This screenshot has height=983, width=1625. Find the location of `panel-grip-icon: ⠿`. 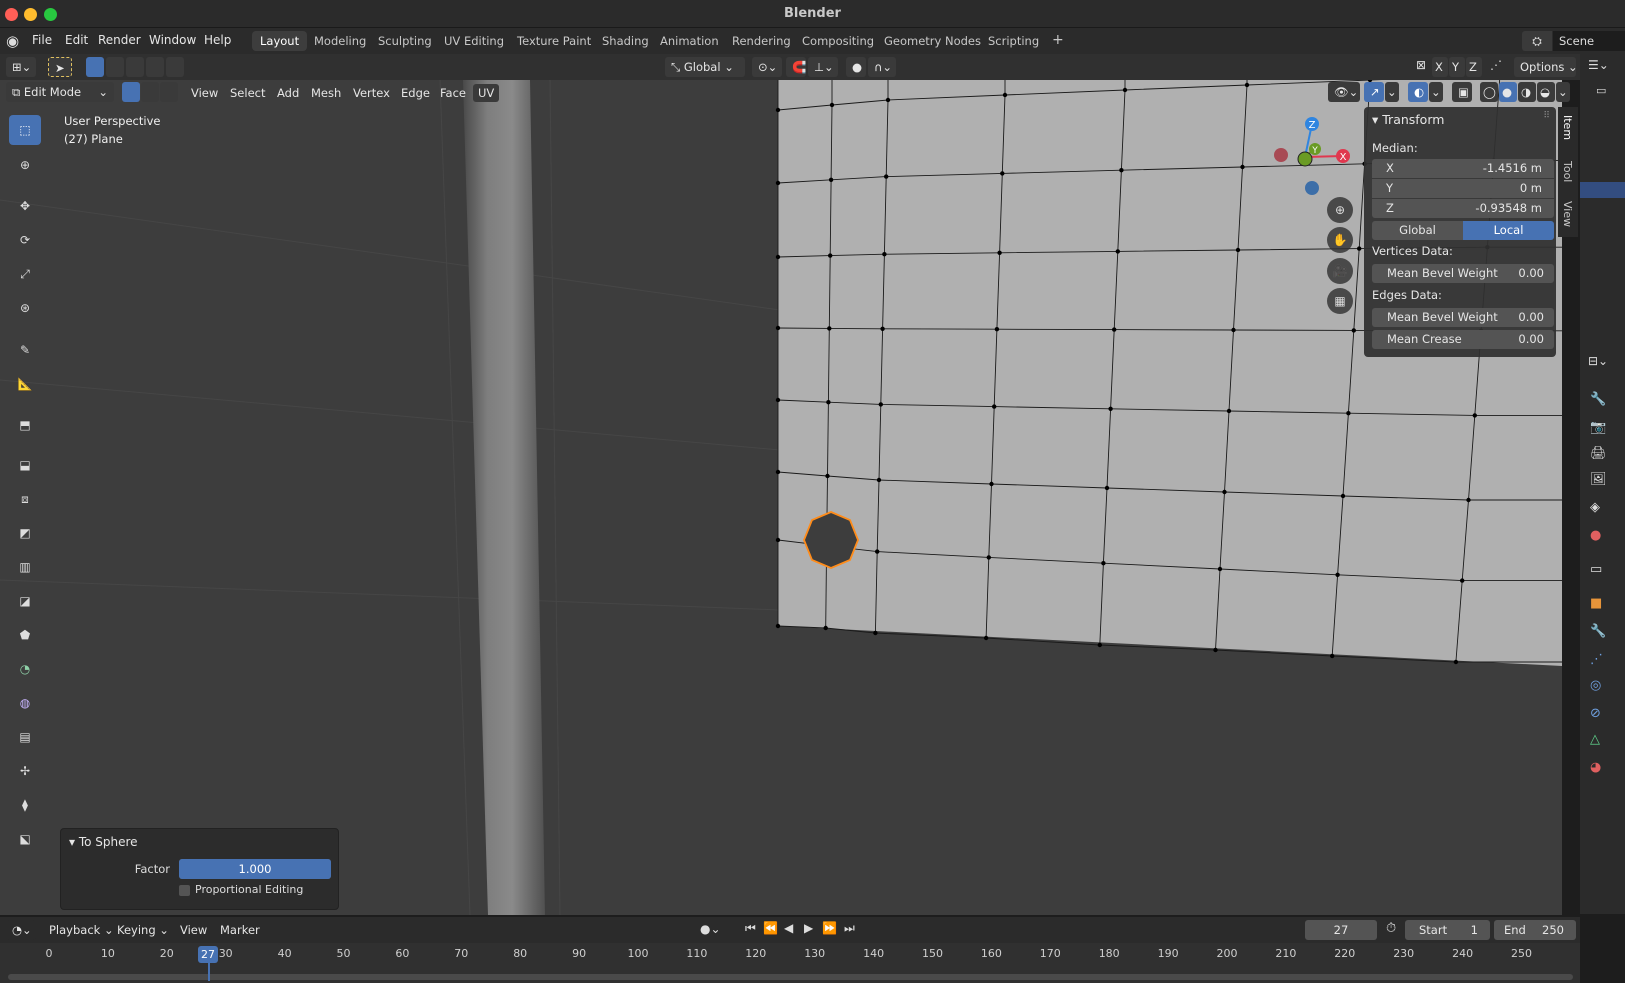

panel-grip-icon: ⠿ is located at coordinates (1546, 116).